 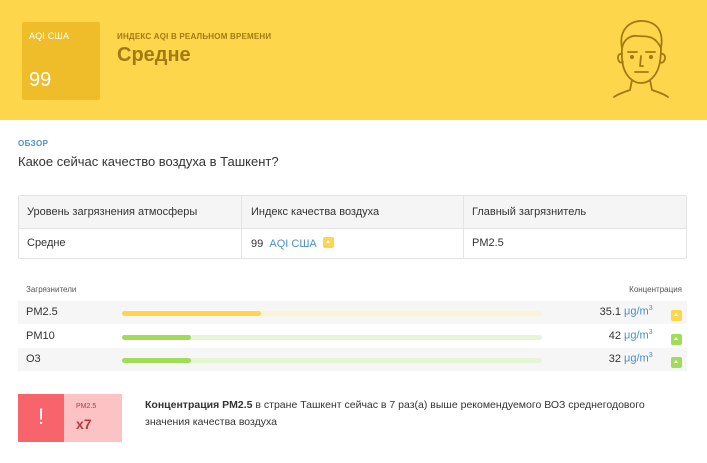 I want to click on pollutant-name: PM10, so click(x=40, y=336).